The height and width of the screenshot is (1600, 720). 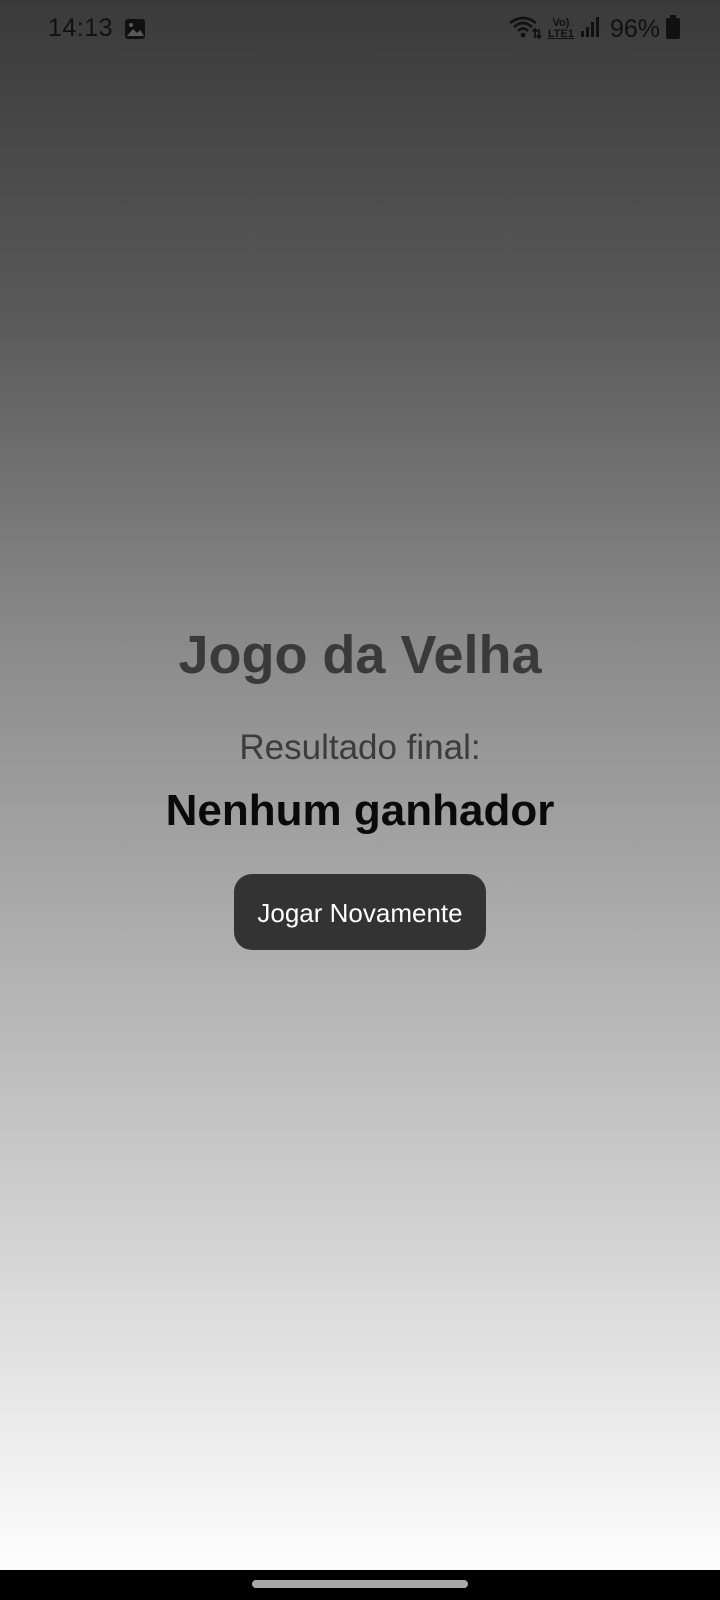 I want to click on image-icon, so click(x=135, y=29).